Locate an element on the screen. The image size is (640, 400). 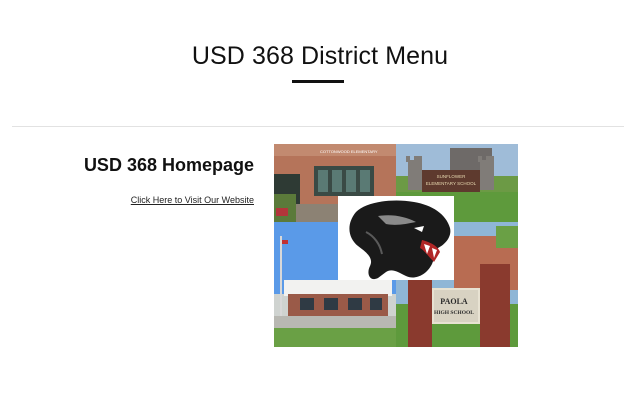
visit-website-link: Click Here to Visit Our Website is located at coordinates (147, 200).